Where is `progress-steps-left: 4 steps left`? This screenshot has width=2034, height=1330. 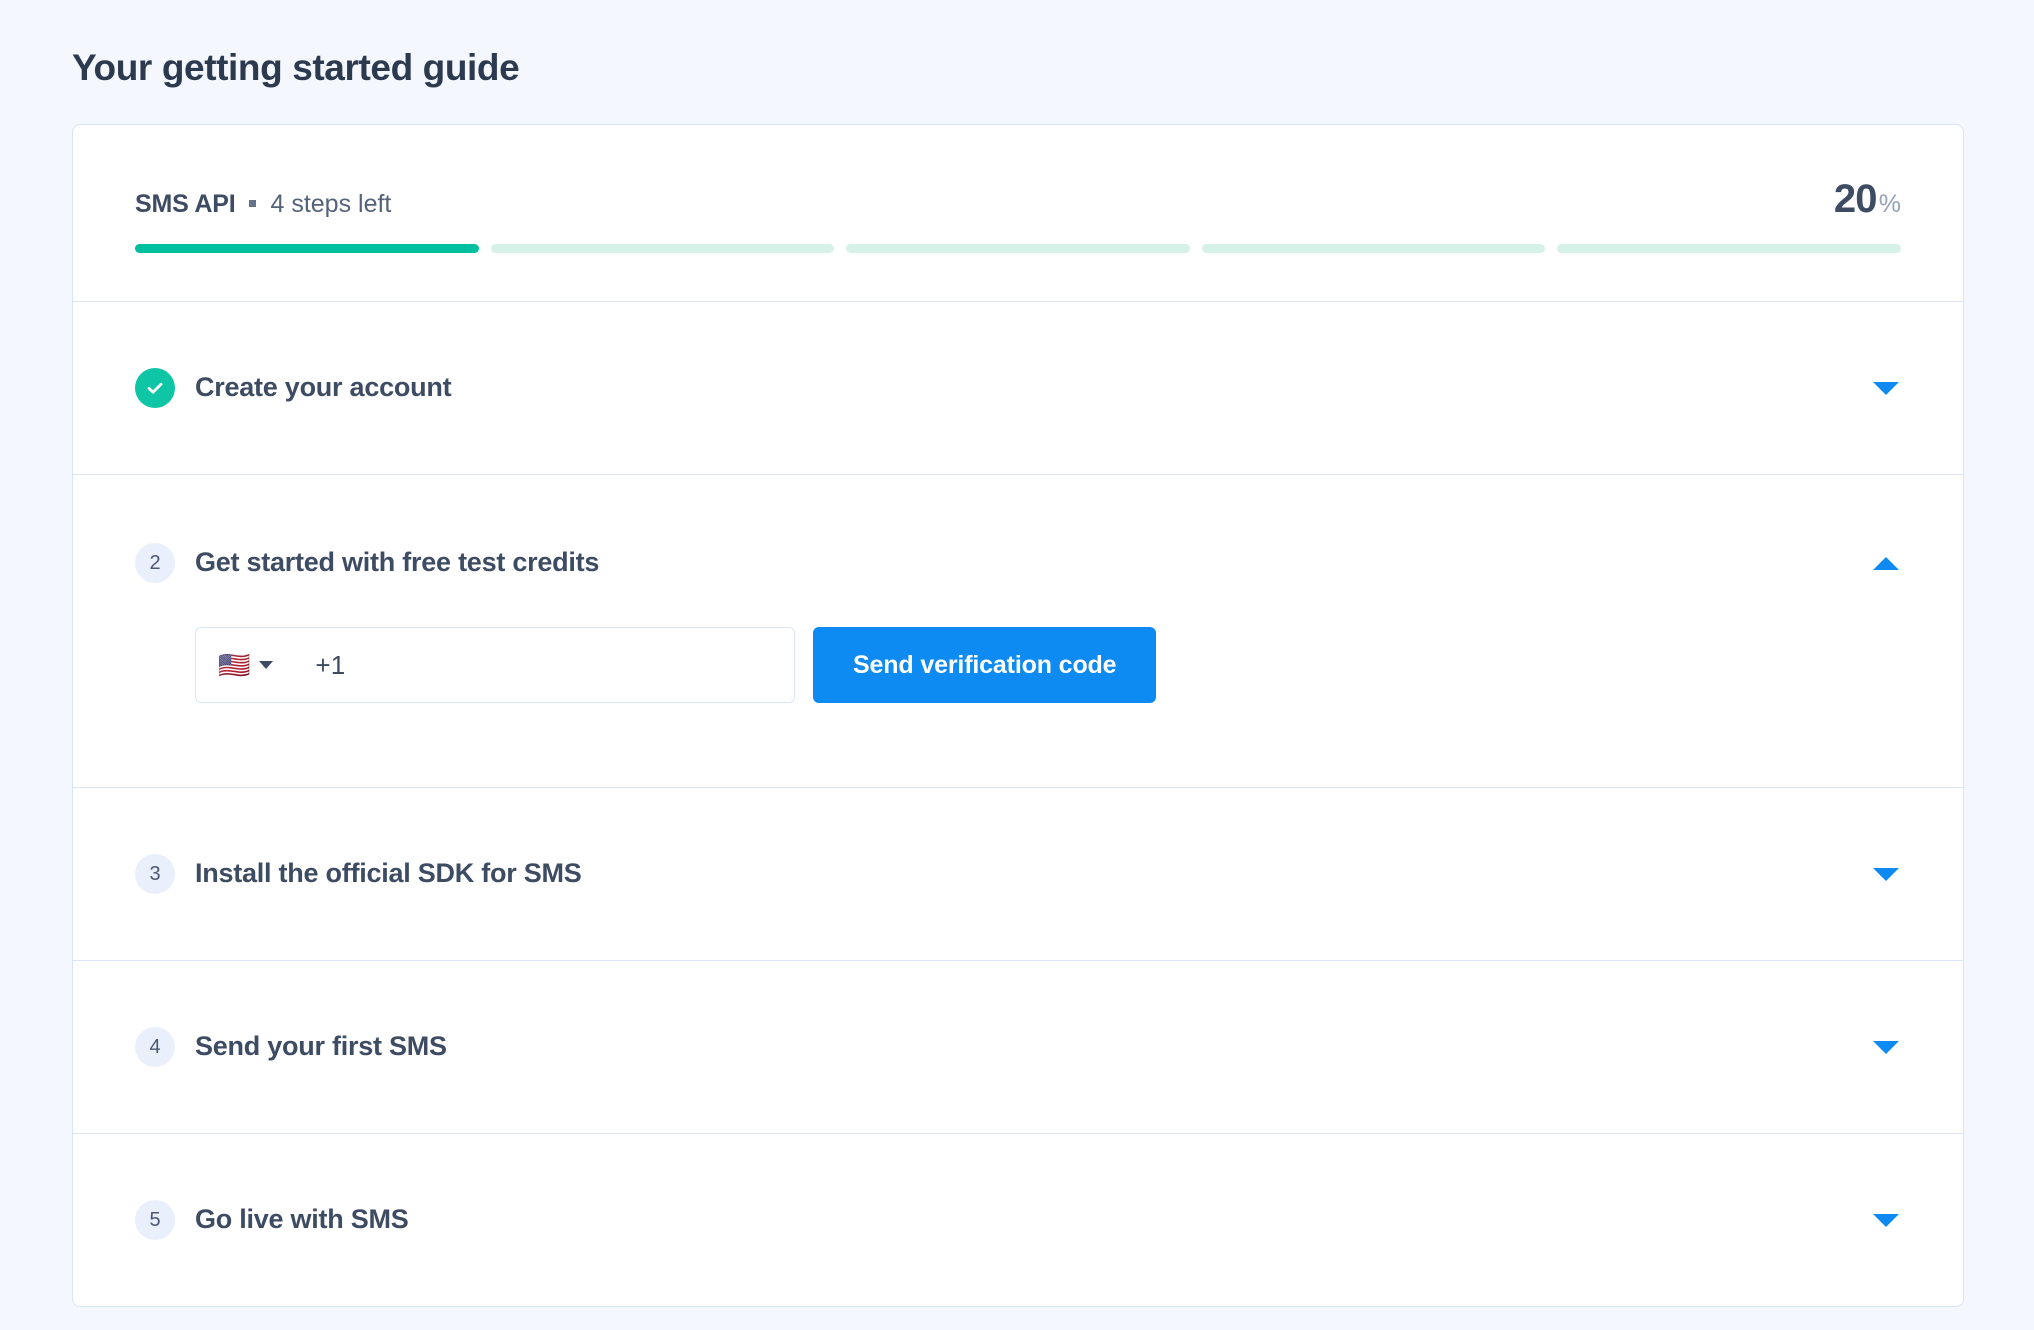 progress-steps-left: 4 steps left is located at coordinates (331, 204).